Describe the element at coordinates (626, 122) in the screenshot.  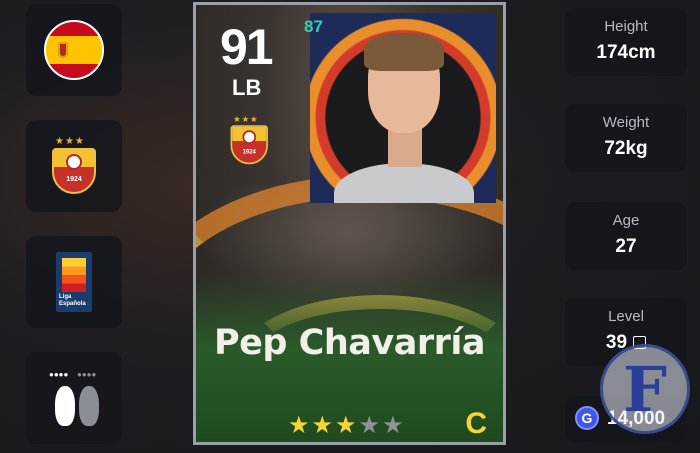
I see `weight-label: Weight` at that location.